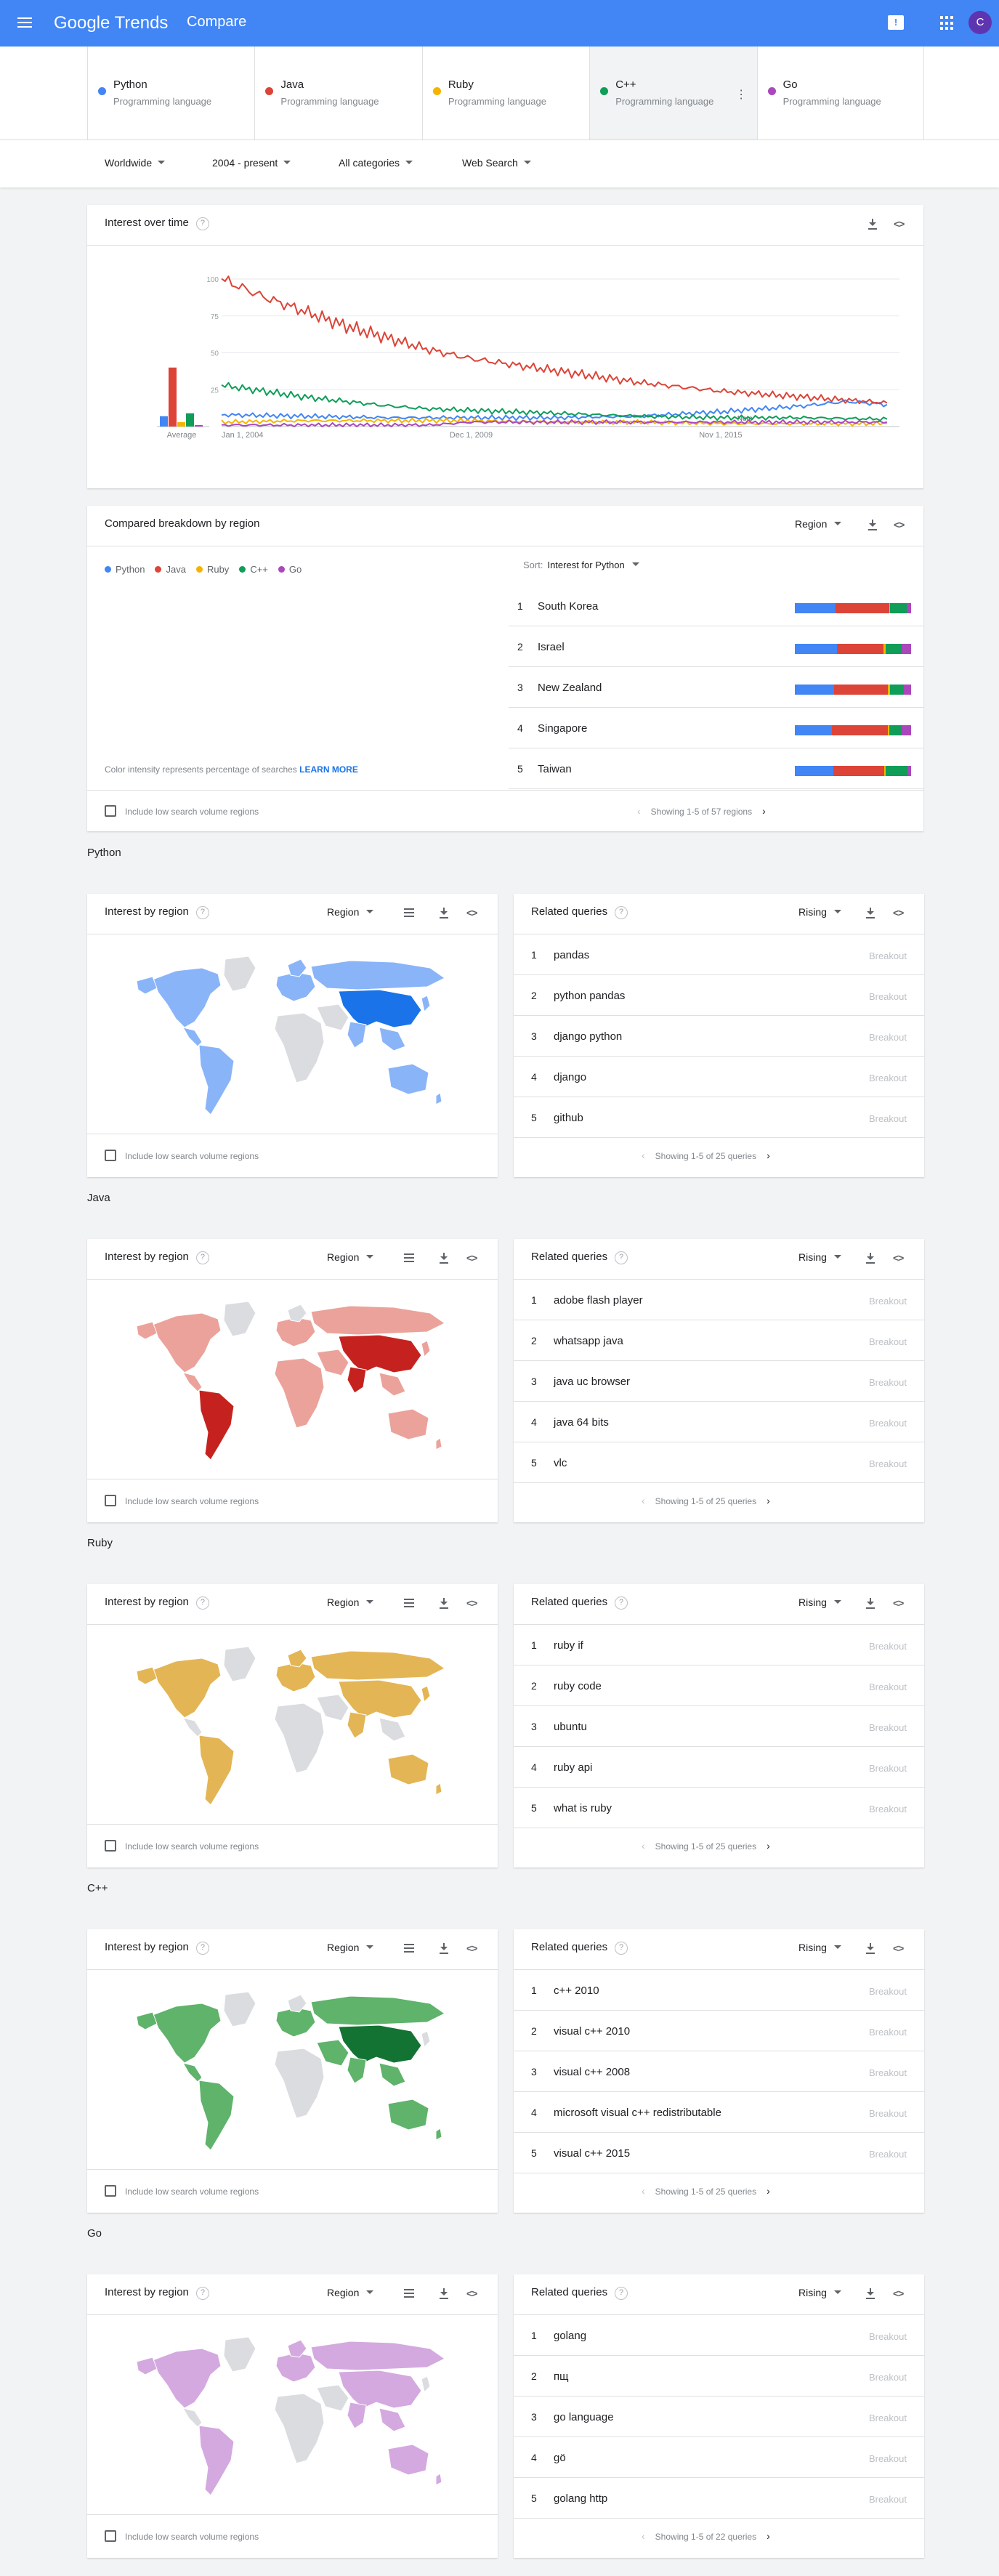 This screenshot has width=999, height=2576. I want to click on avatar: C, so click(980, 23).